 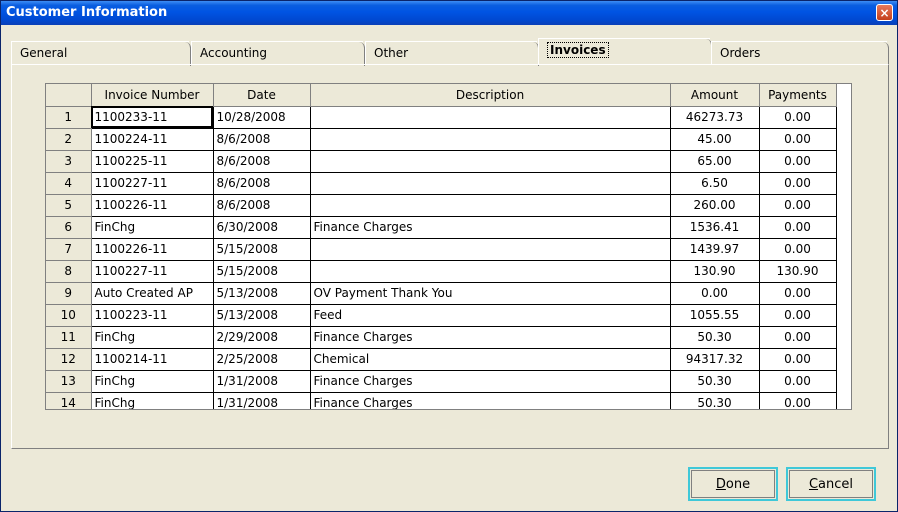 What do you see at coordinates (262, 315) in the screenshot?
I see `date-cell: 5/13/2008` at bounding box center [262, 315].